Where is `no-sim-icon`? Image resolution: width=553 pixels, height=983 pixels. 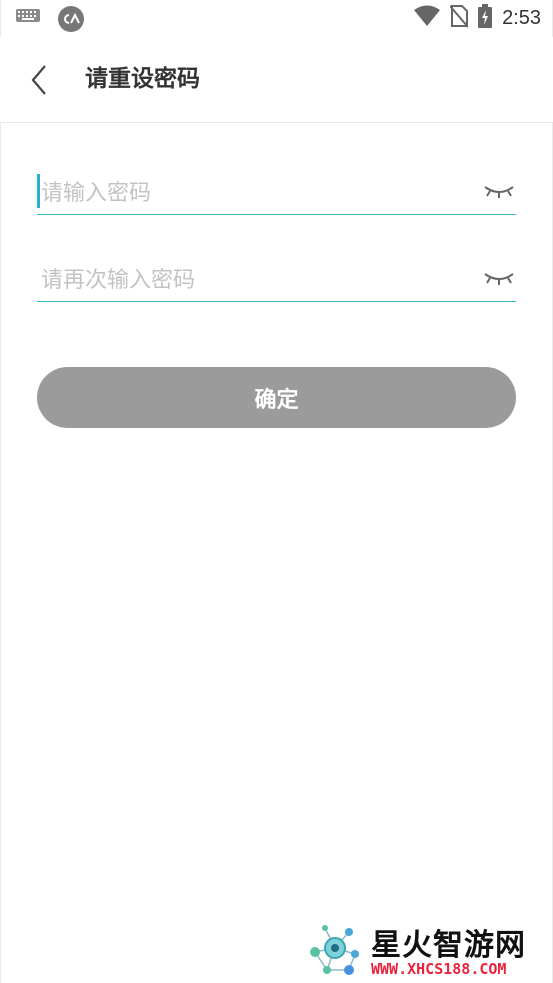
no-sim-icon is located at coordinates (459, 18).